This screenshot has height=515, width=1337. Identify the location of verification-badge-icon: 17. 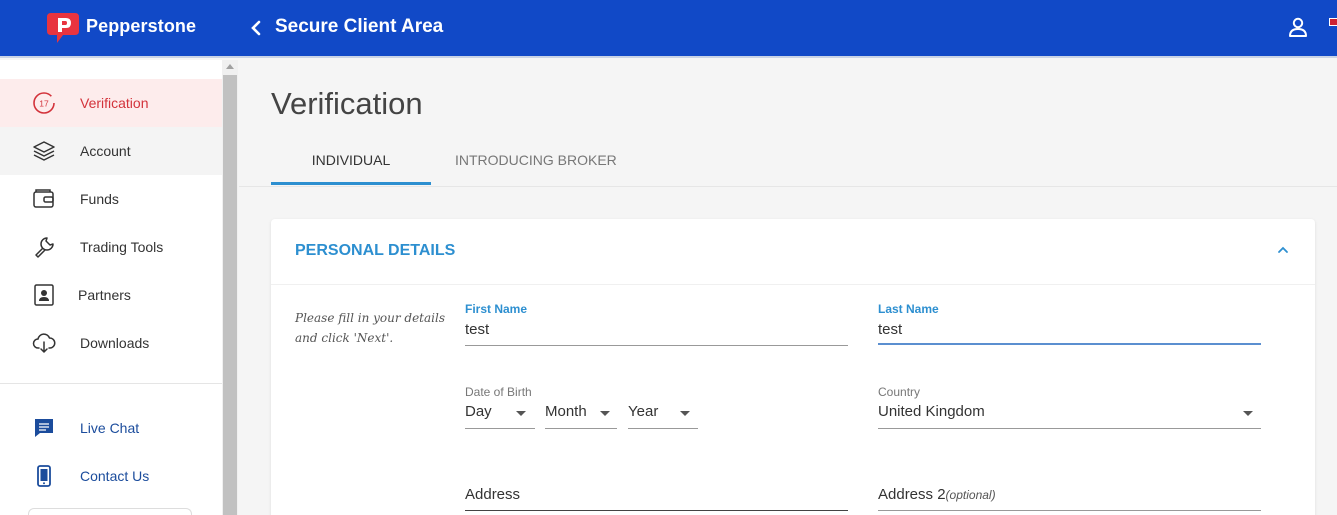
(44, 103).